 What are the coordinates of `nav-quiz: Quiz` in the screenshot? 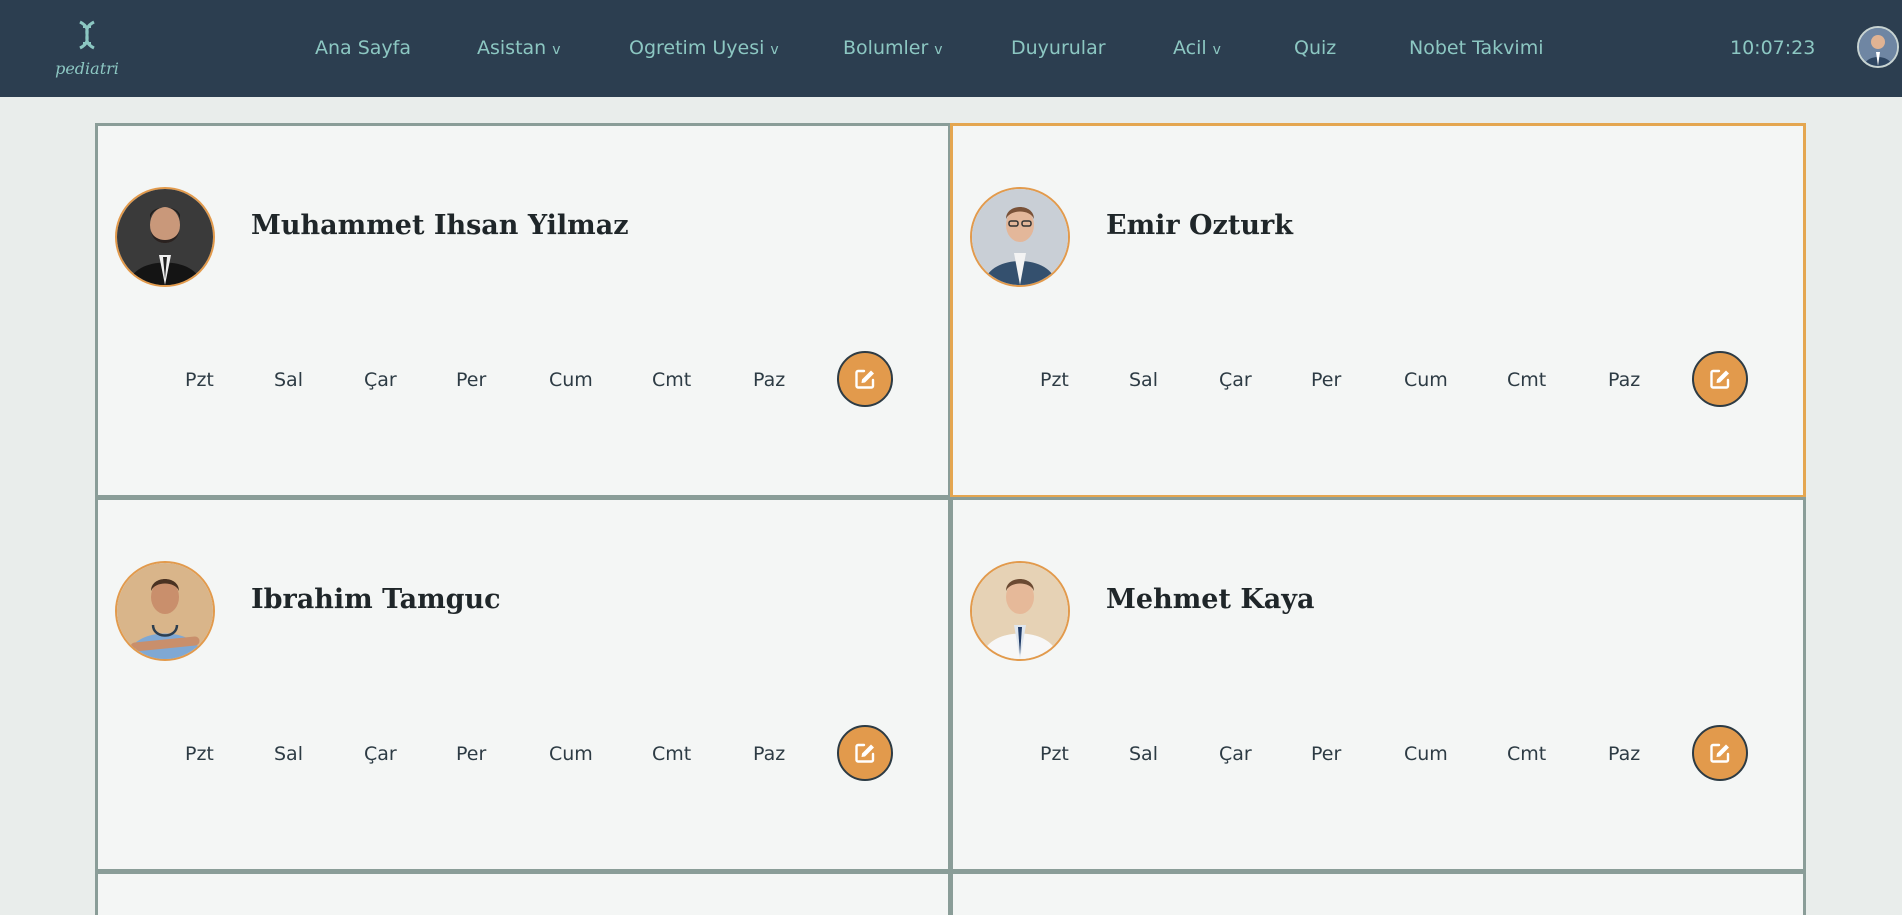 It's located at (1315, 48).